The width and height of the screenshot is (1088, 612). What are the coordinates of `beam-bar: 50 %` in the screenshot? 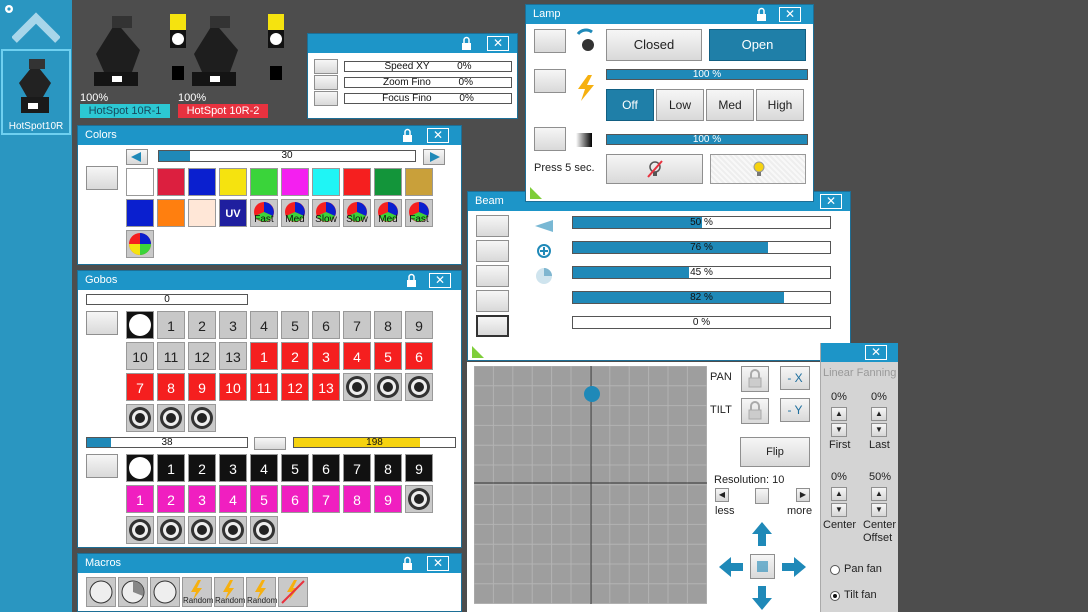 It's located at (701, 222).